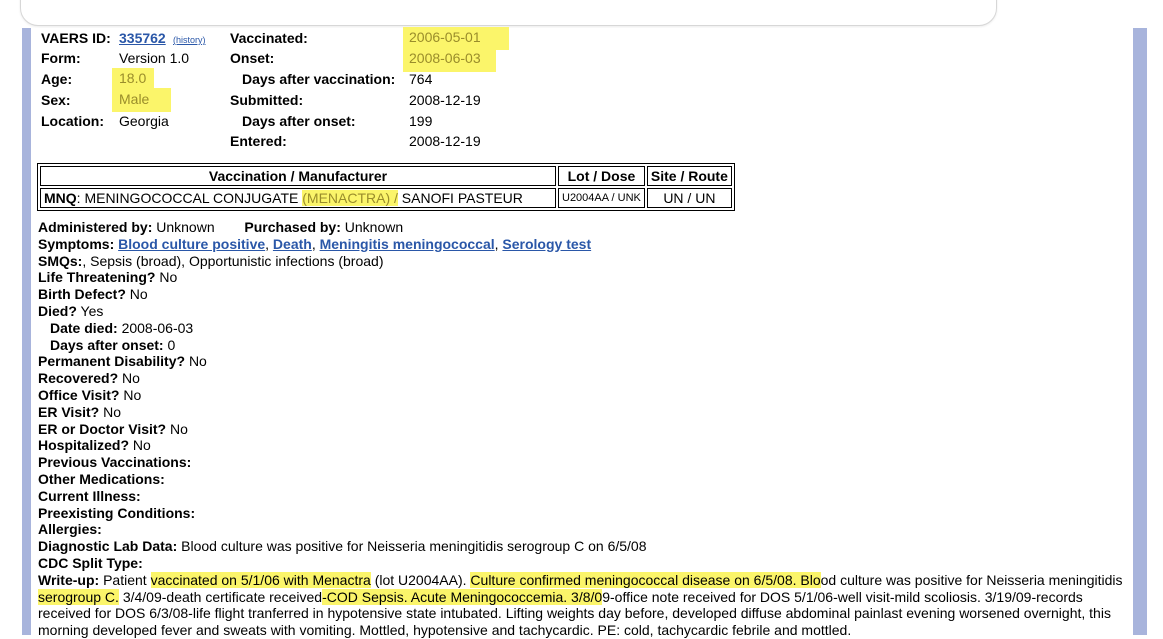  I want to click on site-route-cell: UN / UN, so click(689, 198).